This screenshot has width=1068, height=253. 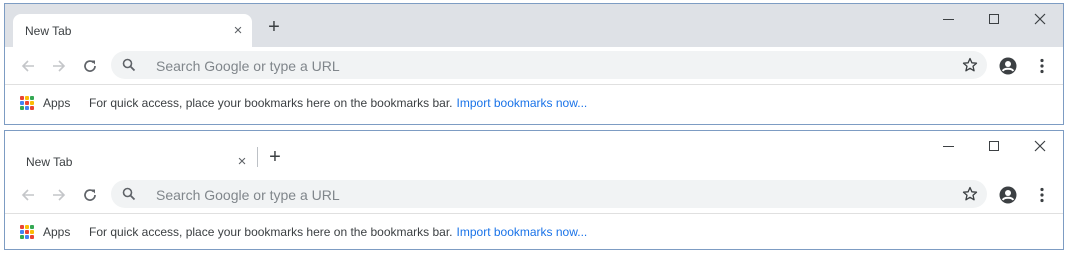 What do you see at coordinates (257, 157) in the screenshot?
I see `tab-separator` at bounding box center [257, 157].